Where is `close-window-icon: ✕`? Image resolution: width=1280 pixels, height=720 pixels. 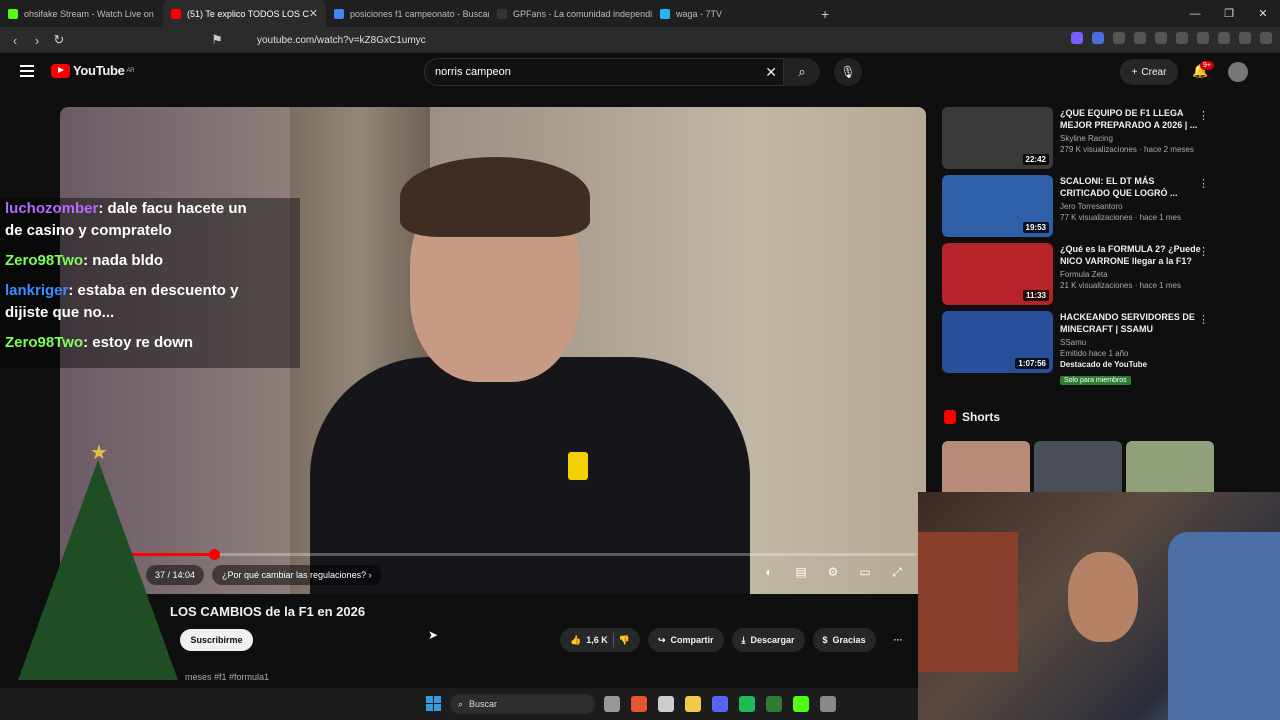
close-window-icon: ✕ is located at coordinates (1263, 13).